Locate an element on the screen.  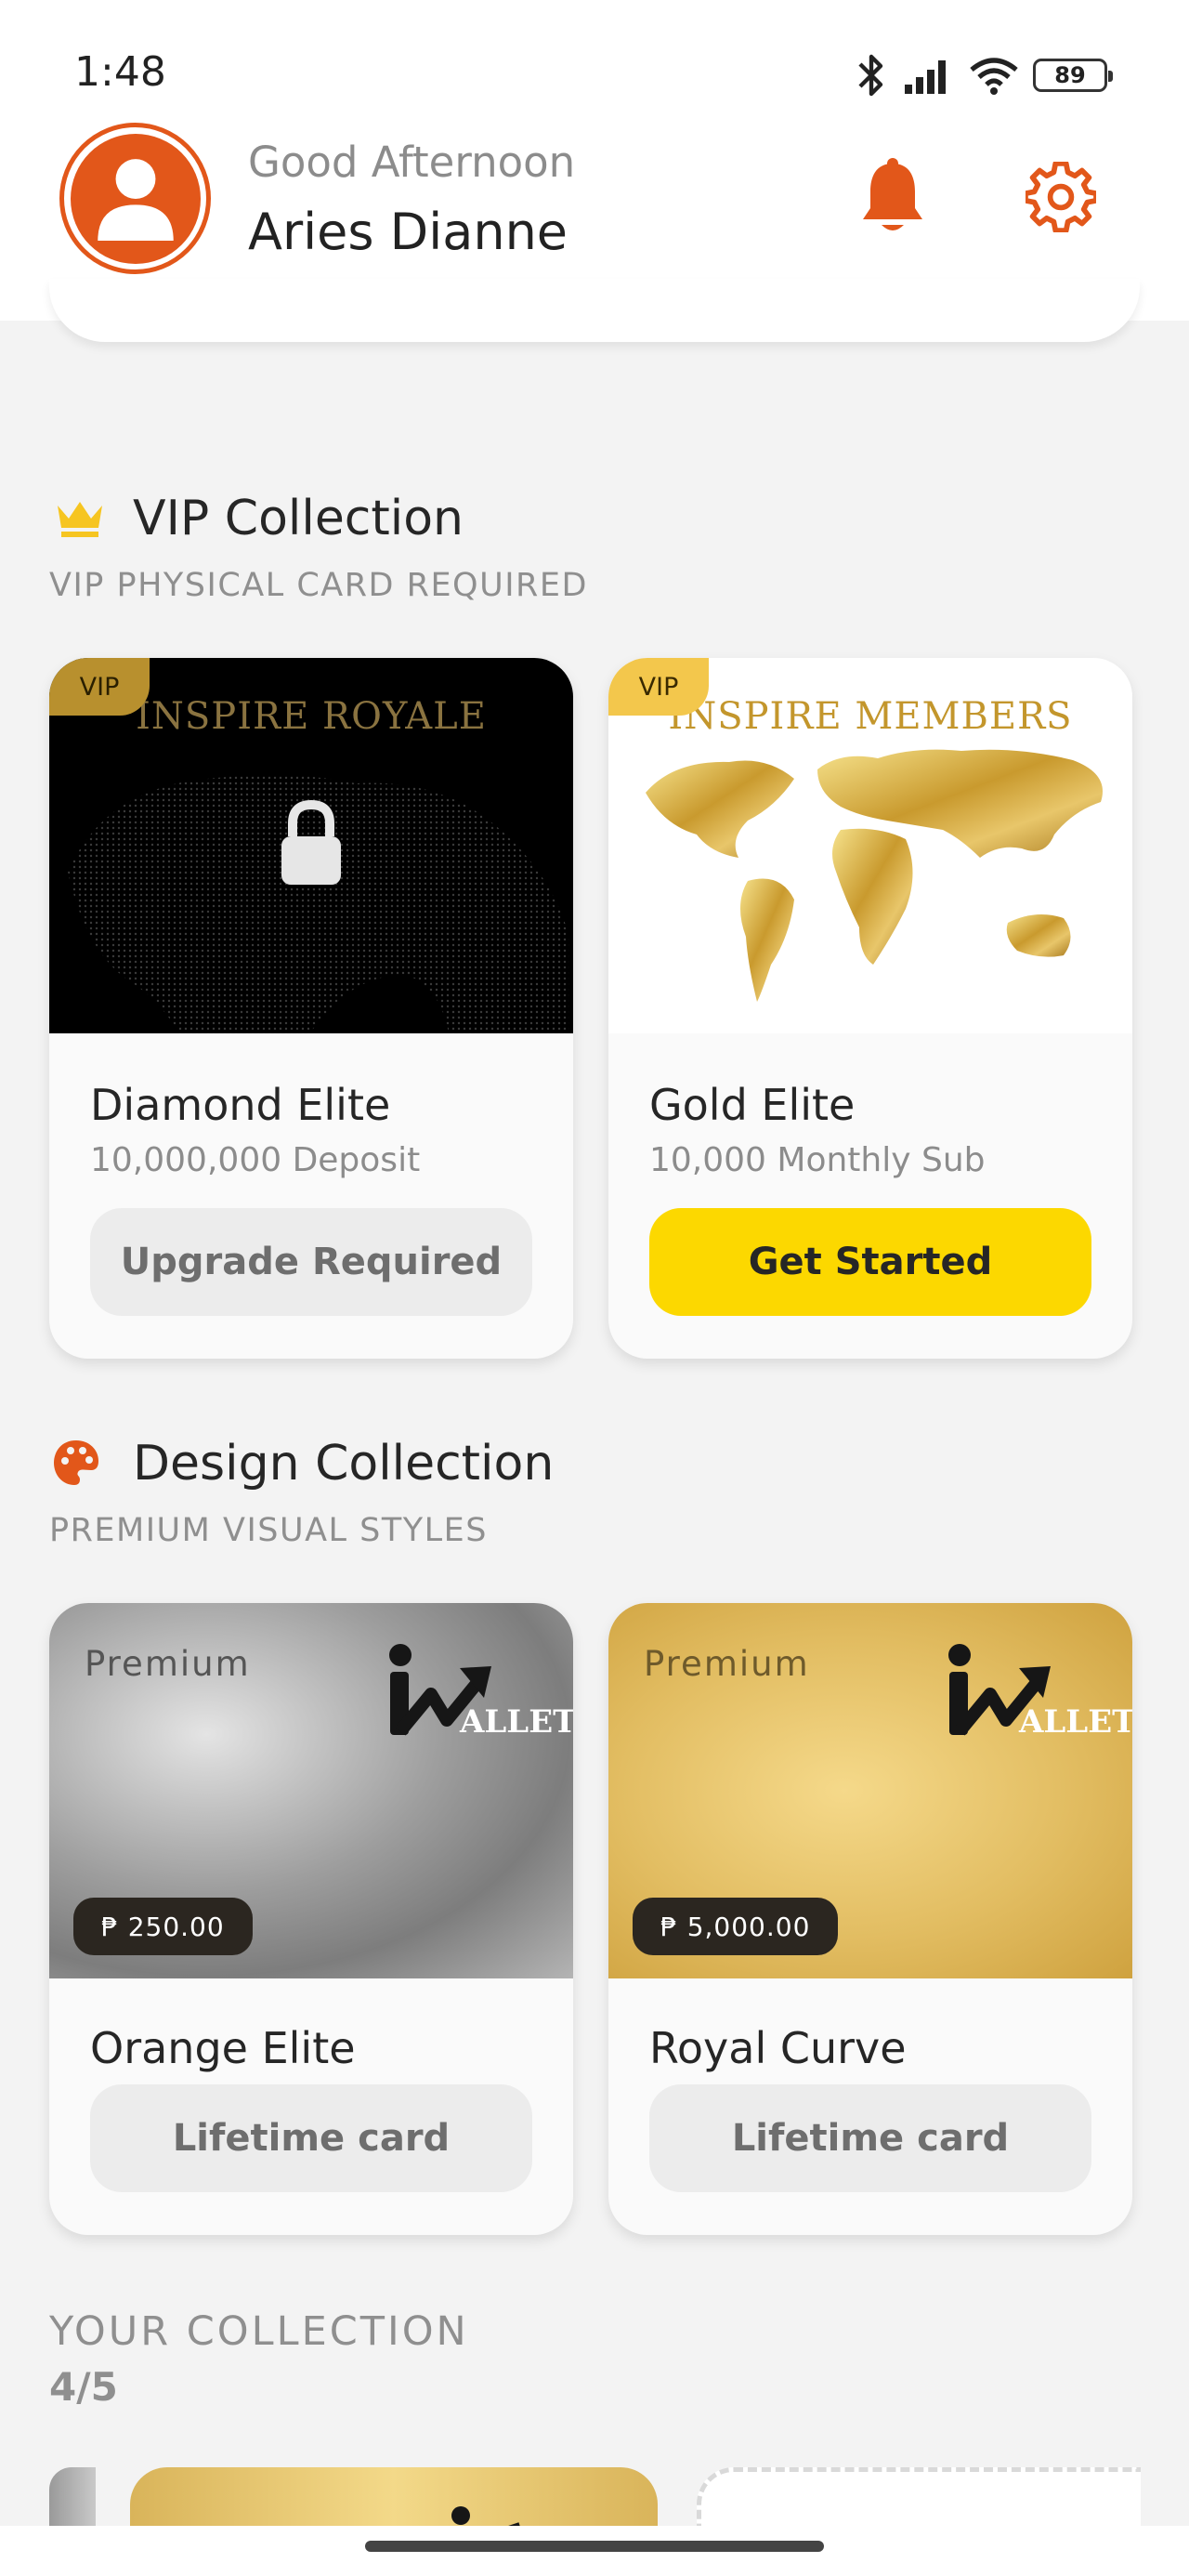
avatar is located at coordinates (135, 198).